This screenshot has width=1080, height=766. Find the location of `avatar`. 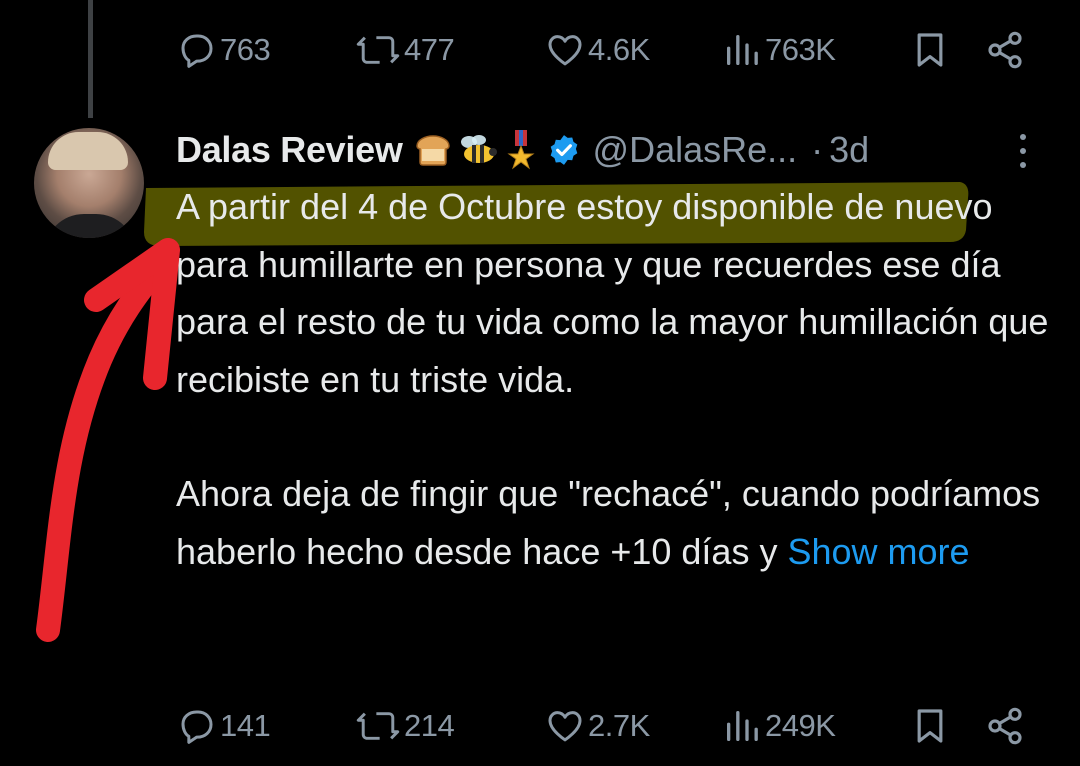

avatar is located at coordinates (89, 183).